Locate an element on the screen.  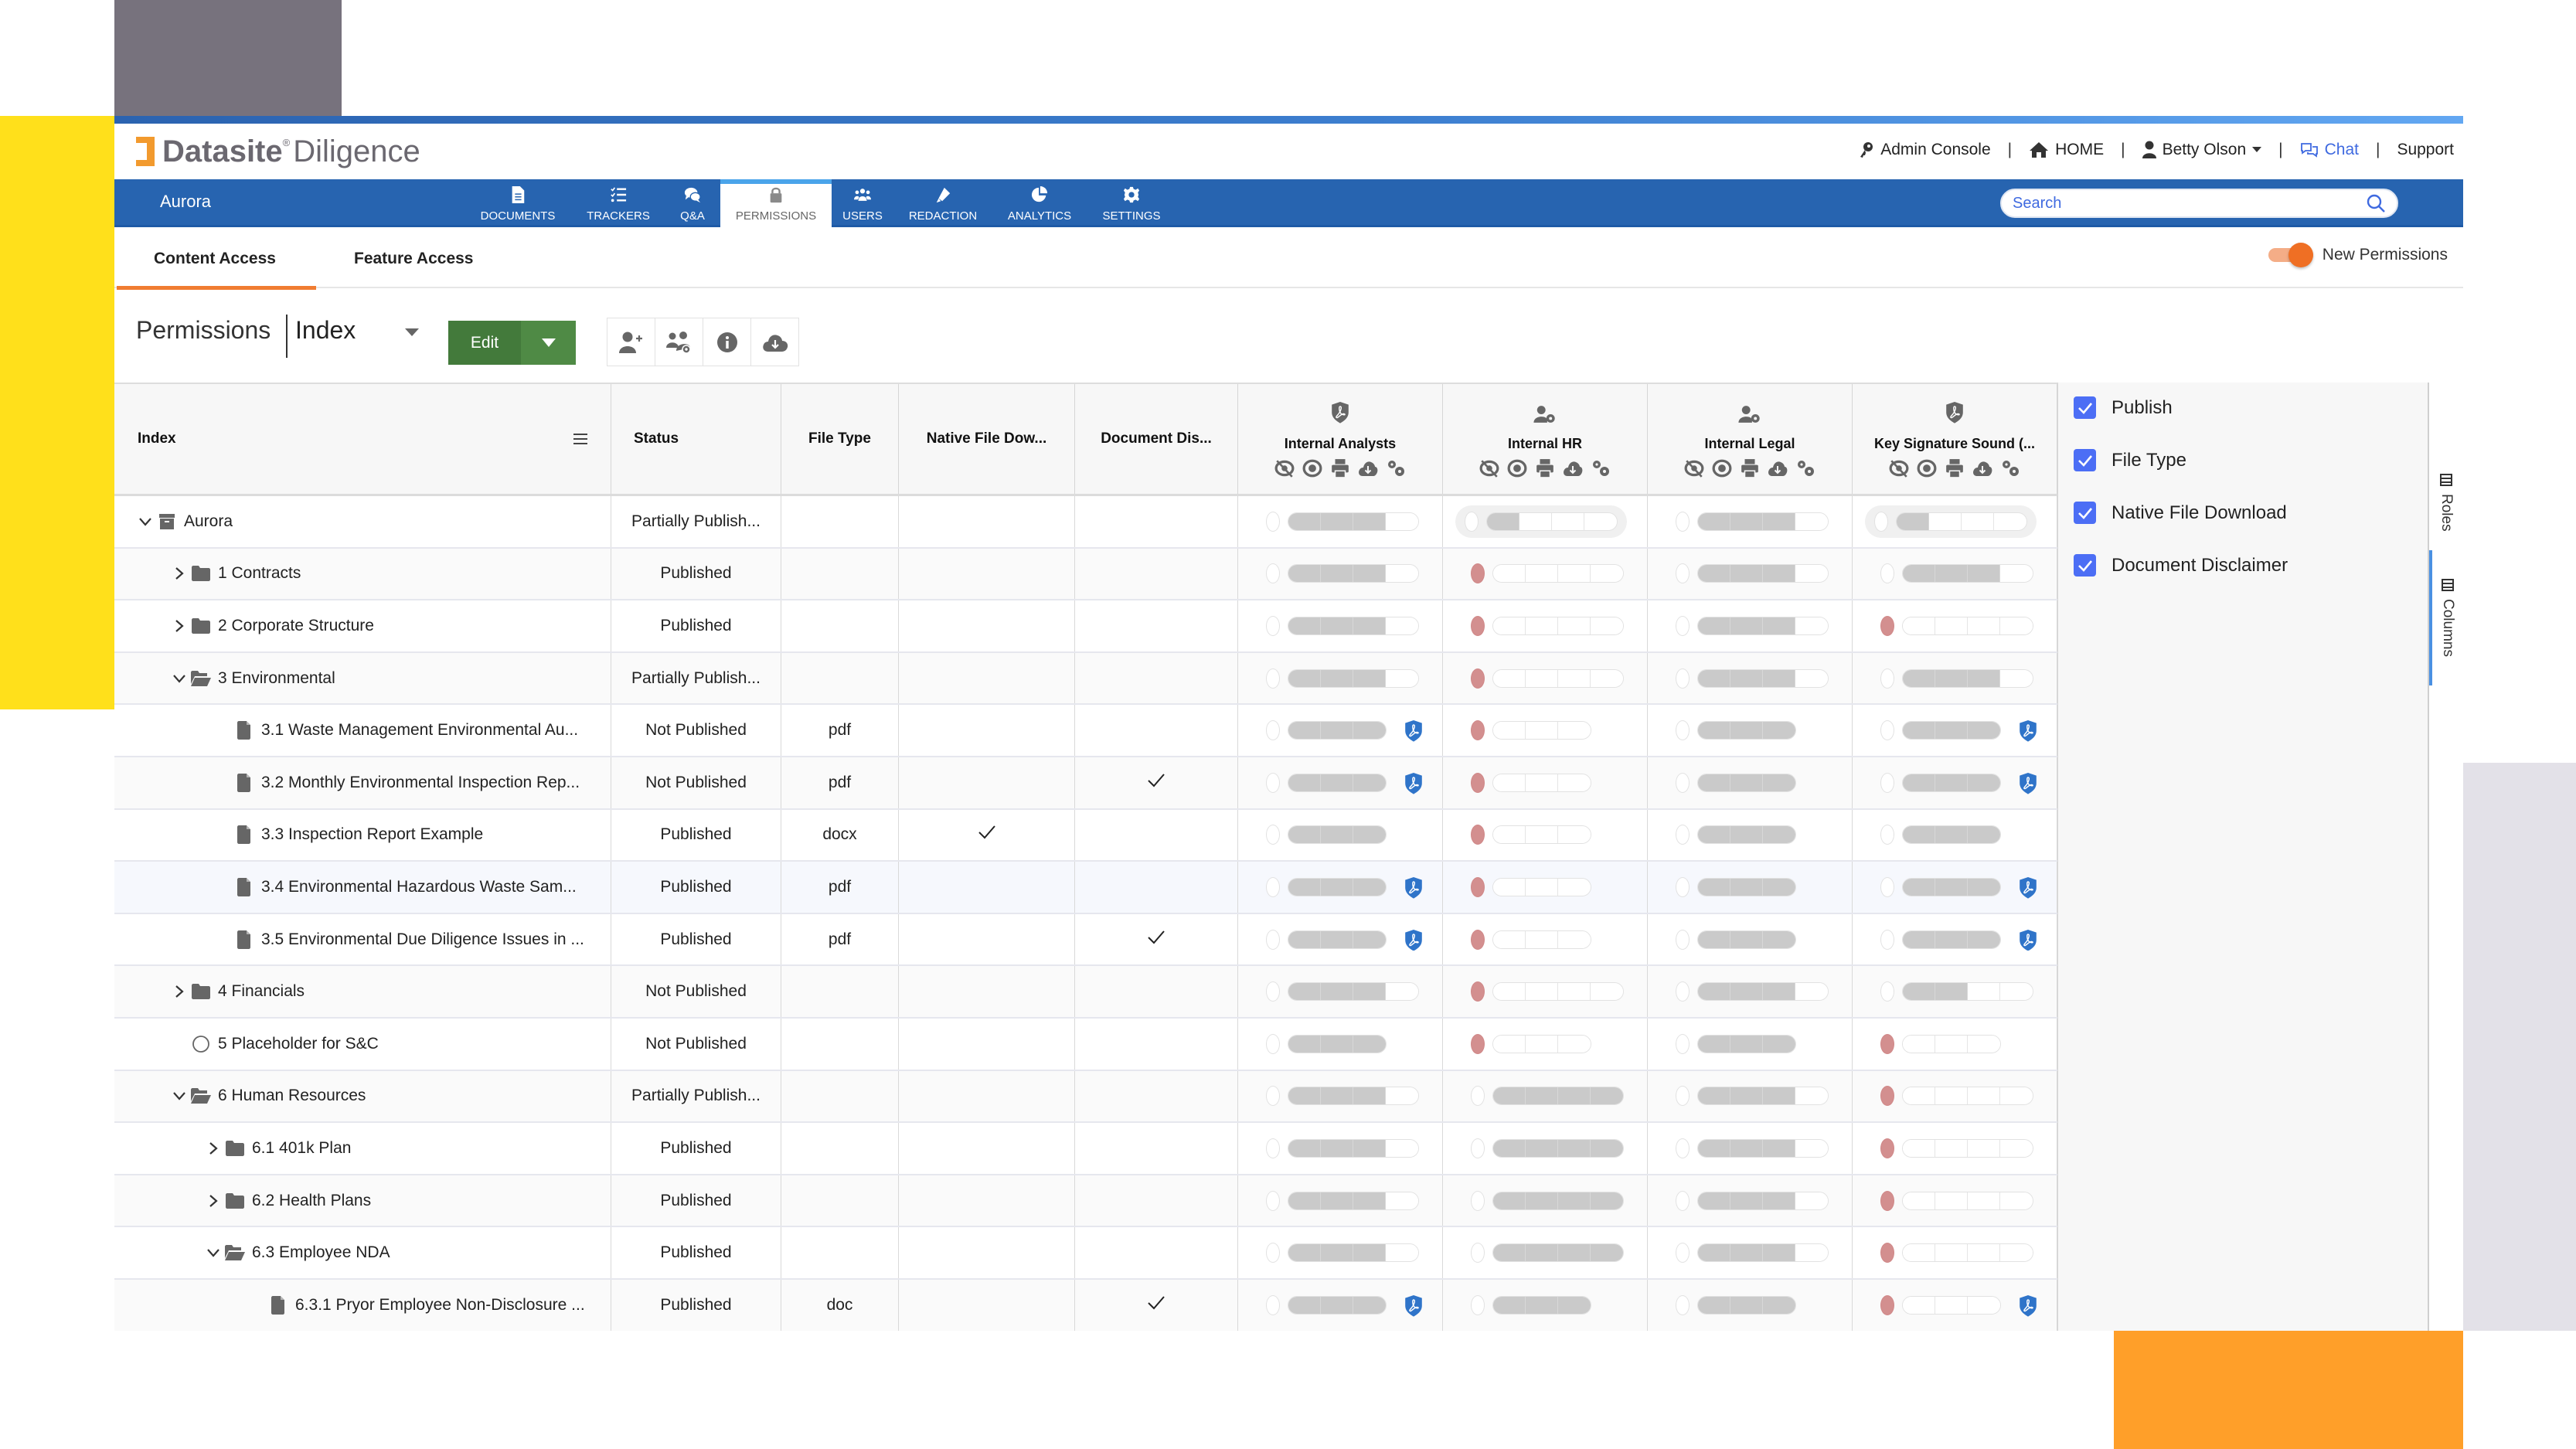
print-icon is located at coordinates (1340, 471).